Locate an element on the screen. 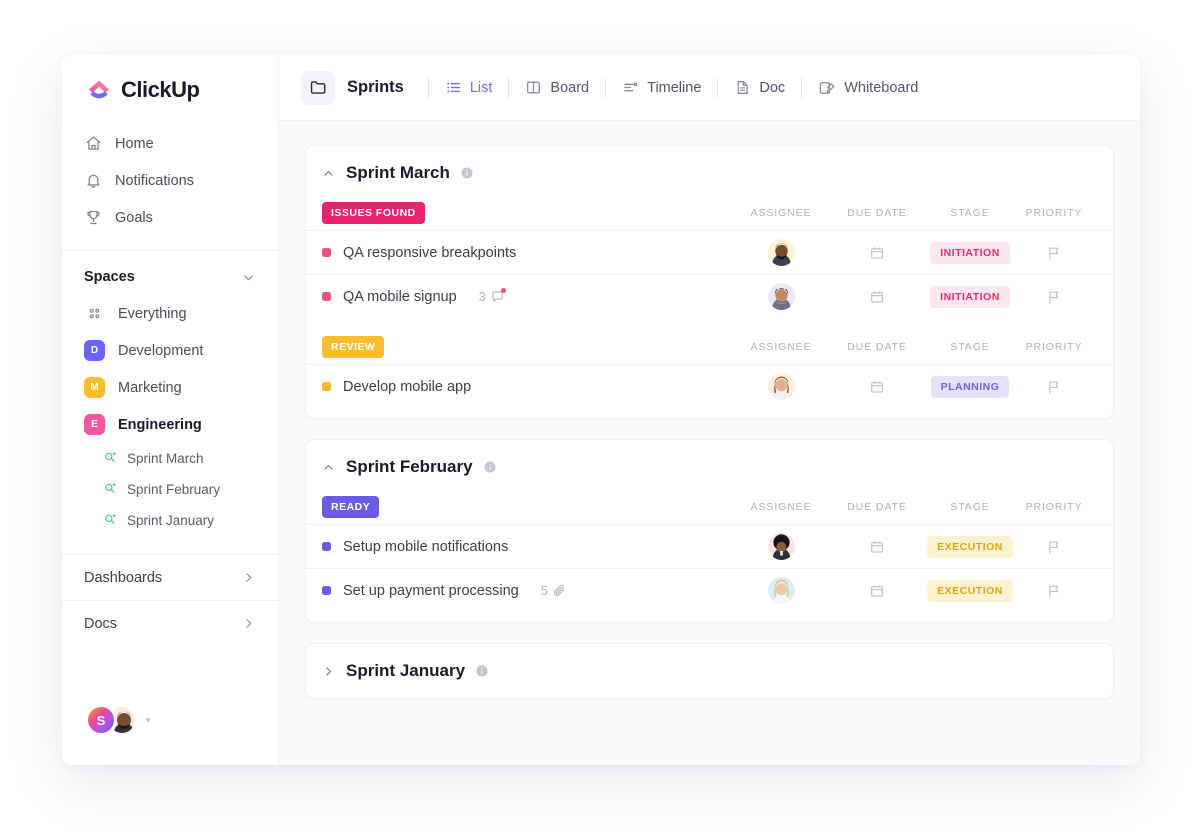 Image resolution: width=1200 pixels, height=837 pixels. sidebar-item-sprint-february: Sprint February is located at coordinates (170, 489).